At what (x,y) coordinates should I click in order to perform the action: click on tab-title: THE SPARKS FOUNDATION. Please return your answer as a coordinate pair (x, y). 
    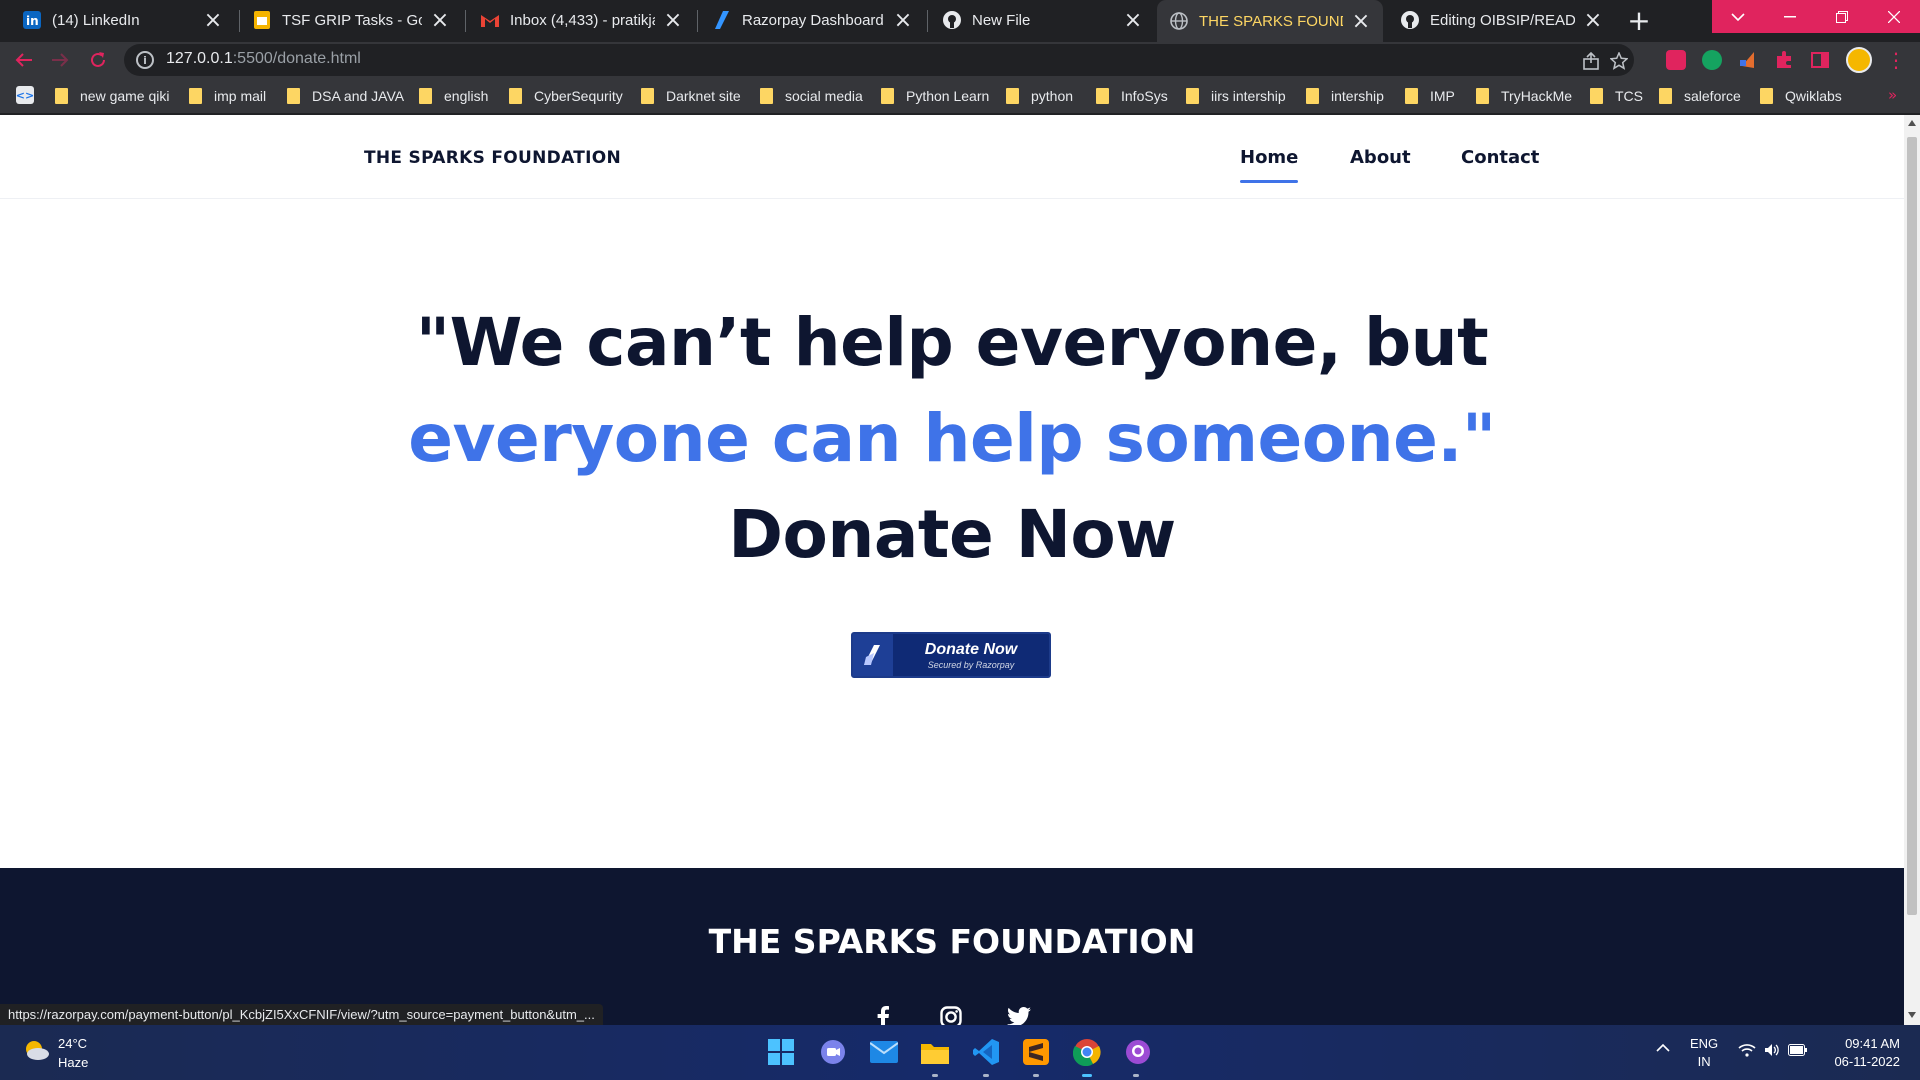
    Looking at the image, I should click on (1271, 21).